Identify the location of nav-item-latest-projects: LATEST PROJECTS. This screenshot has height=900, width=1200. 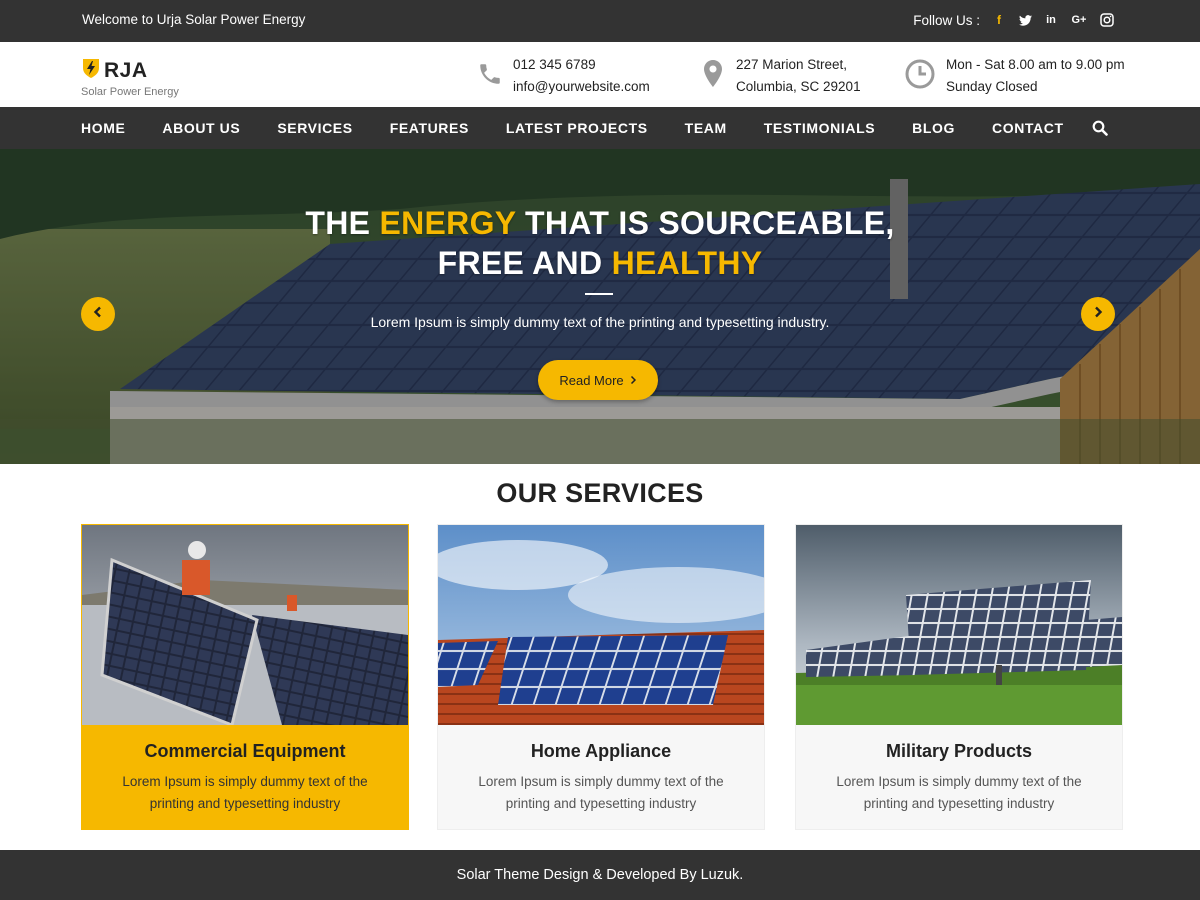
(577, 128).